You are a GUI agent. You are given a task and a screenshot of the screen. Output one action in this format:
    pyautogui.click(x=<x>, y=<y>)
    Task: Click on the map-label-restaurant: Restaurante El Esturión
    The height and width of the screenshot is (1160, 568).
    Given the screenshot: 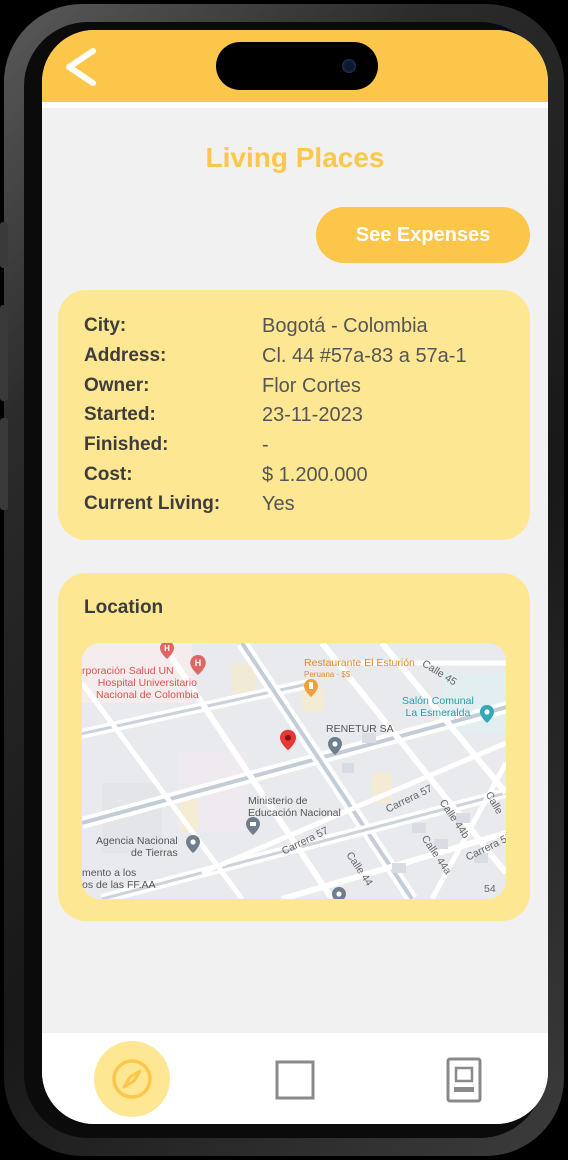 What is the action you would take?
    pyautogui.click(x=359, y=663)
    